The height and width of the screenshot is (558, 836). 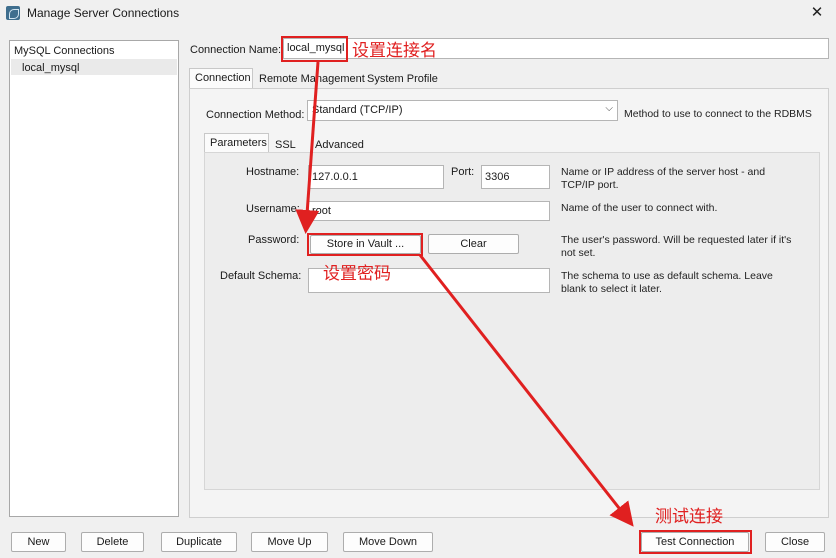 What do you see at coordinates (307, 147) in the screenshot?
I see `arrow-to-password` at bounding box center [307, 147].